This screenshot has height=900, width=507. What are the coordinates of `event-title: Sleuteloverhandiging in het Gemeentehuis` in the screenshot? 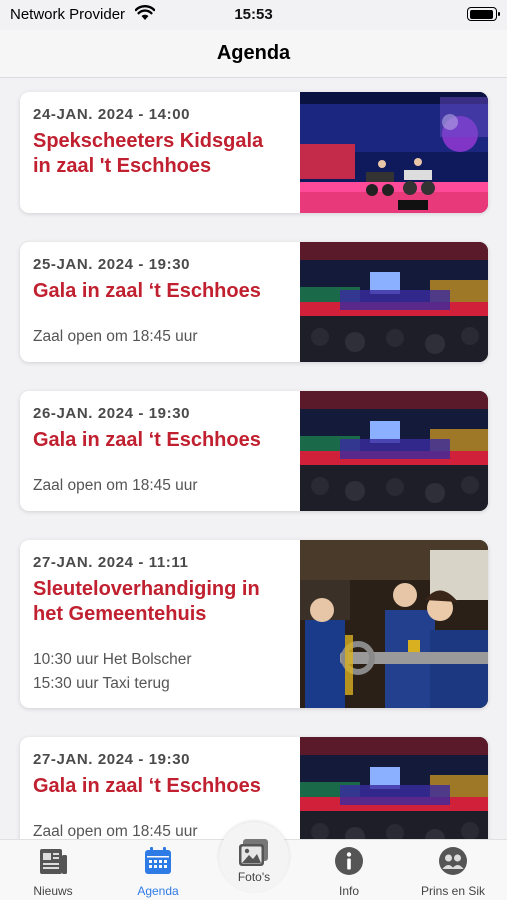 It's located at (146, 601).